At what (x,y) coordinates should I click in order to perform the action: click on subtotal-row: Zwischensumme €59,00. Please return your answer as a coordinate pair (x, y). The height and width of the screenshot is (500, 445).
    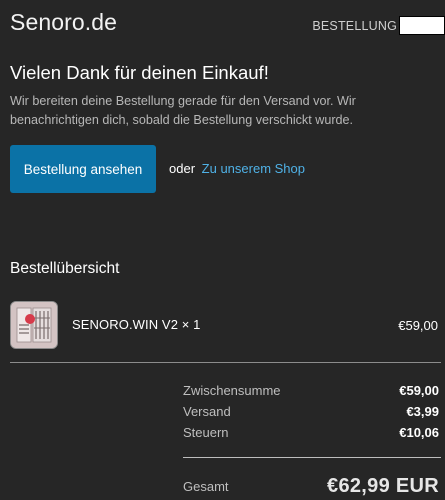
    Looking at the image, I should click on (311, 393).